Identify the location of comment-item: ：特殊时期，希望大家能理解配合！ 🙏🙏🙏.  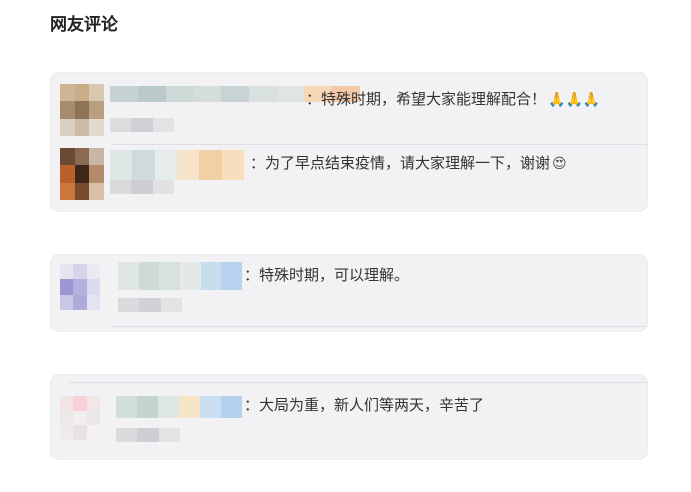
(349, 111).